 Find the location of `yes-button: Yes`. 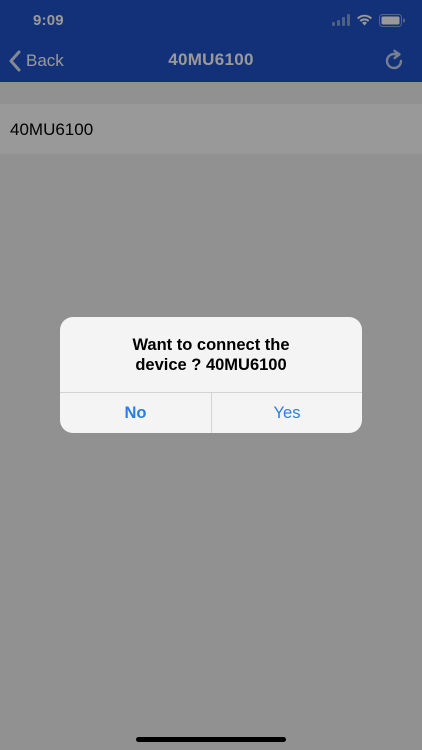

yes-button: Yes is located at coordinates (287, 413).